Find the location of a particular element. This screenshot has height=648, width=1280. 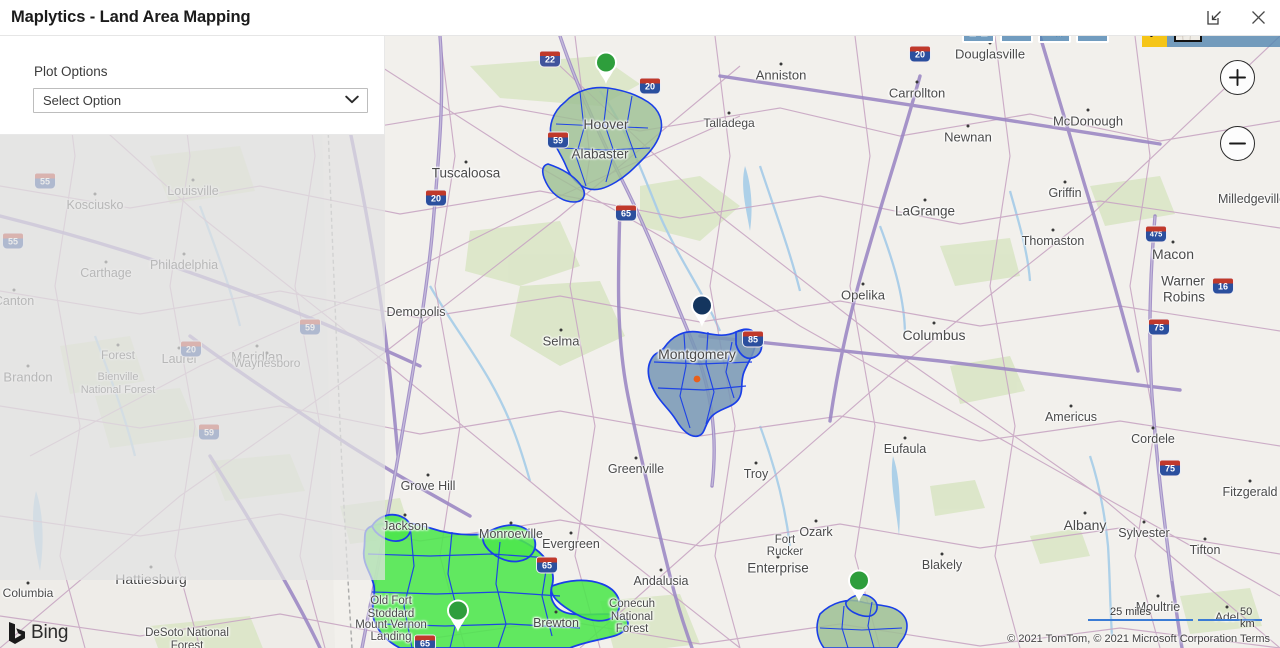

title-bar: Maplytics - Land Area Mapping is located at coordinates (640, 18).